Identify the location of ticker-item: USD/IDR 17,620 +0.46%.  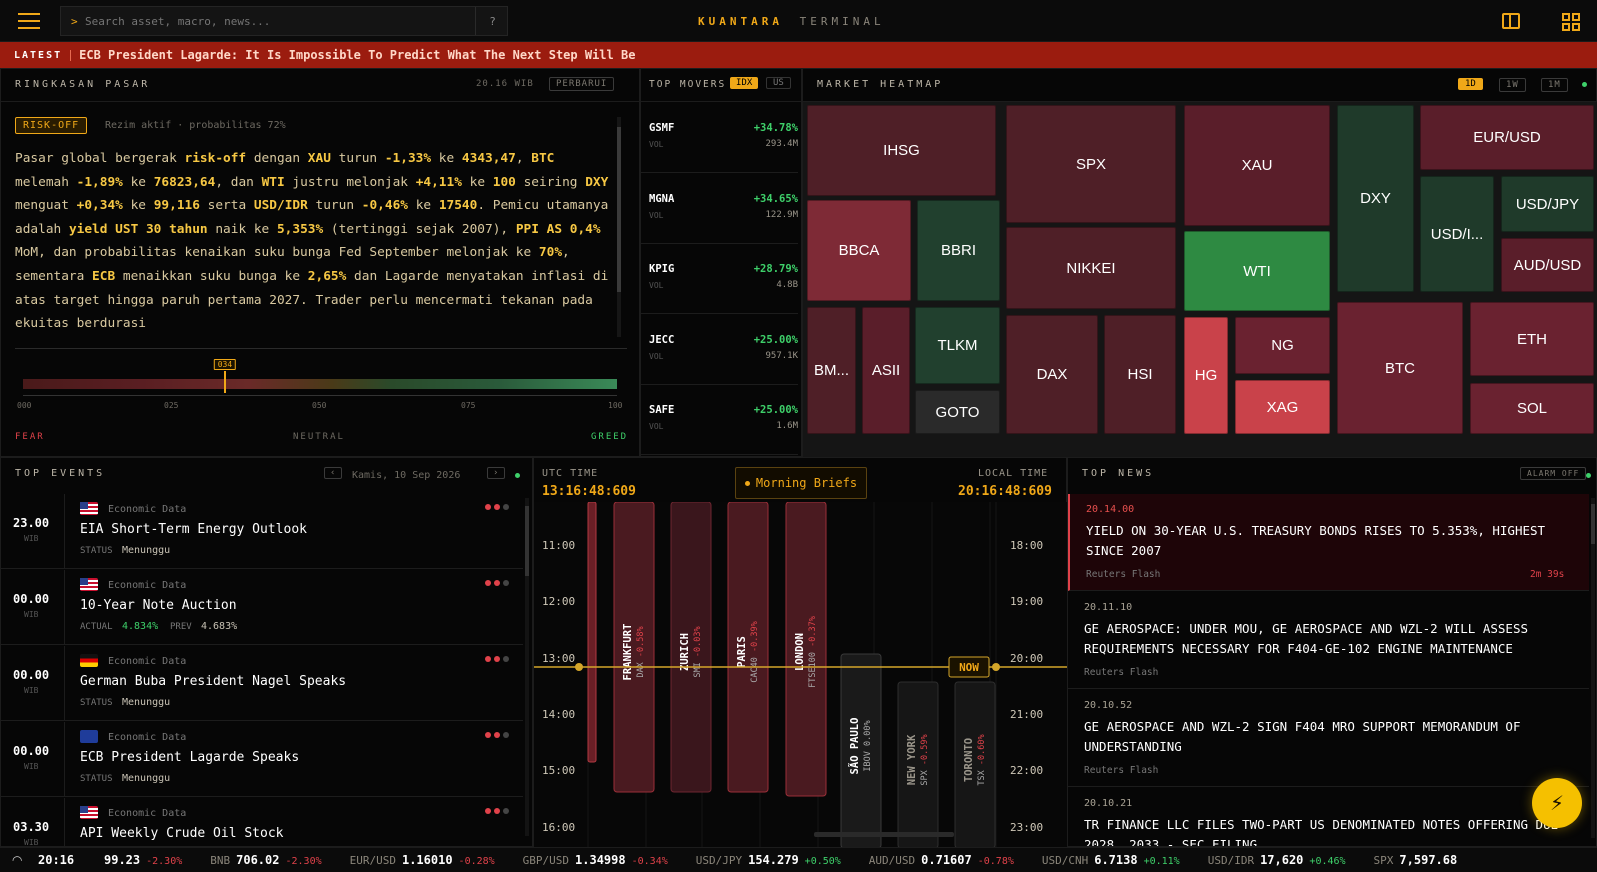
(1277, 860).